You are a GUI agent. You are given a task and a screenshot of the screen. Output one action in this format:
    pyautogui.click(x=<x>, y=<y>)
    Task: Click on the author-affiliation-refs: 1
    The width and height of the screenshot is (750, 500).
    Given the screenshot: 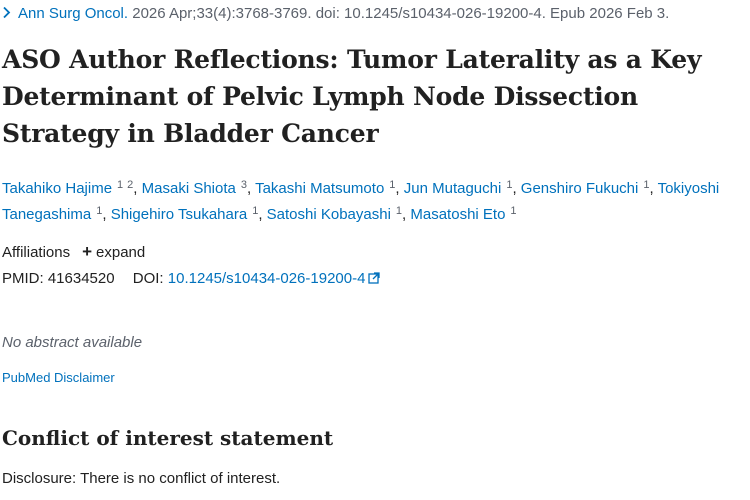 What is the action you would take?
    pyautogui.click(x=513, y=211)
    